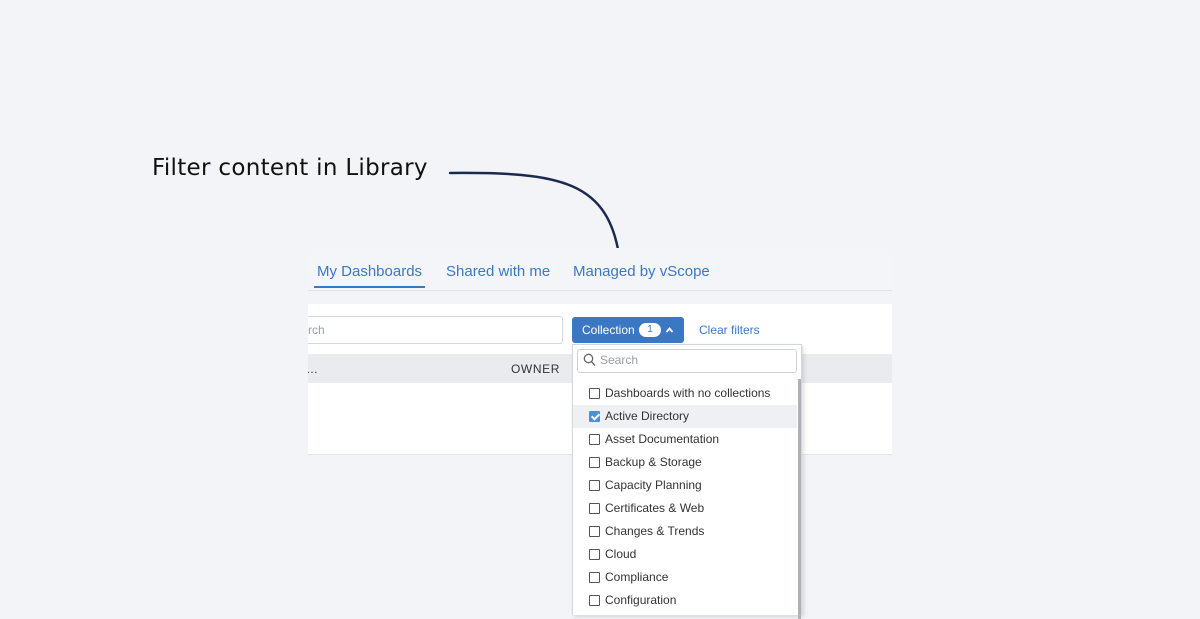 The height and width of the screenshot is (619, 1200). Describe the element at coordinates (641, 600) in the screenshot. I see `option-label: Configuration` at that location.